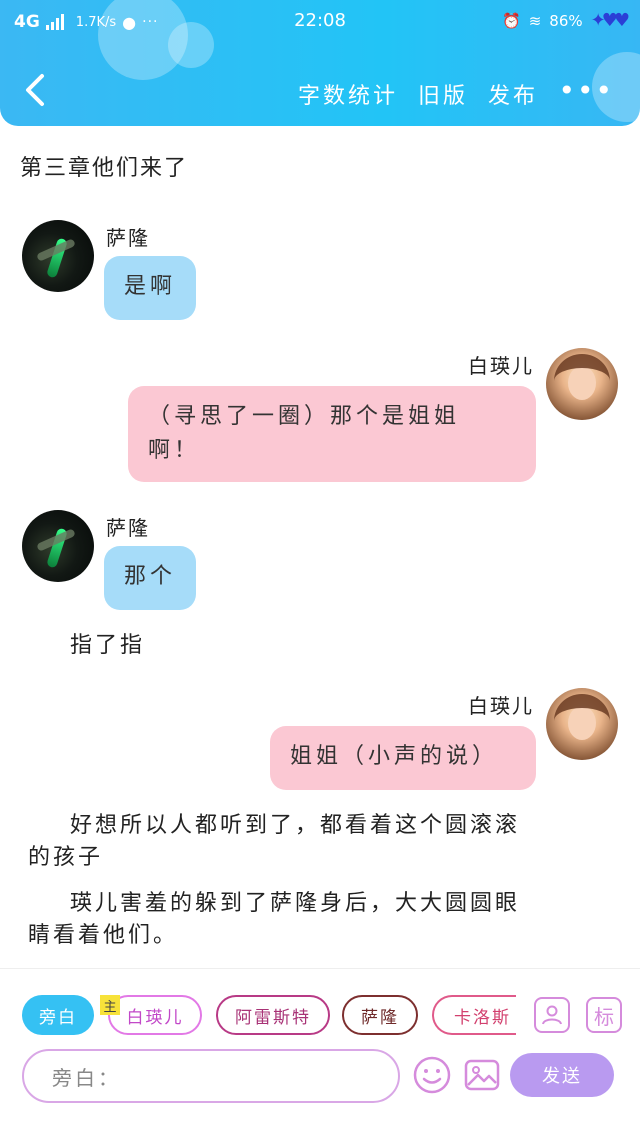 The image size is (640, 1138). I want to click on publish-button: 发布, so click(513, 94).